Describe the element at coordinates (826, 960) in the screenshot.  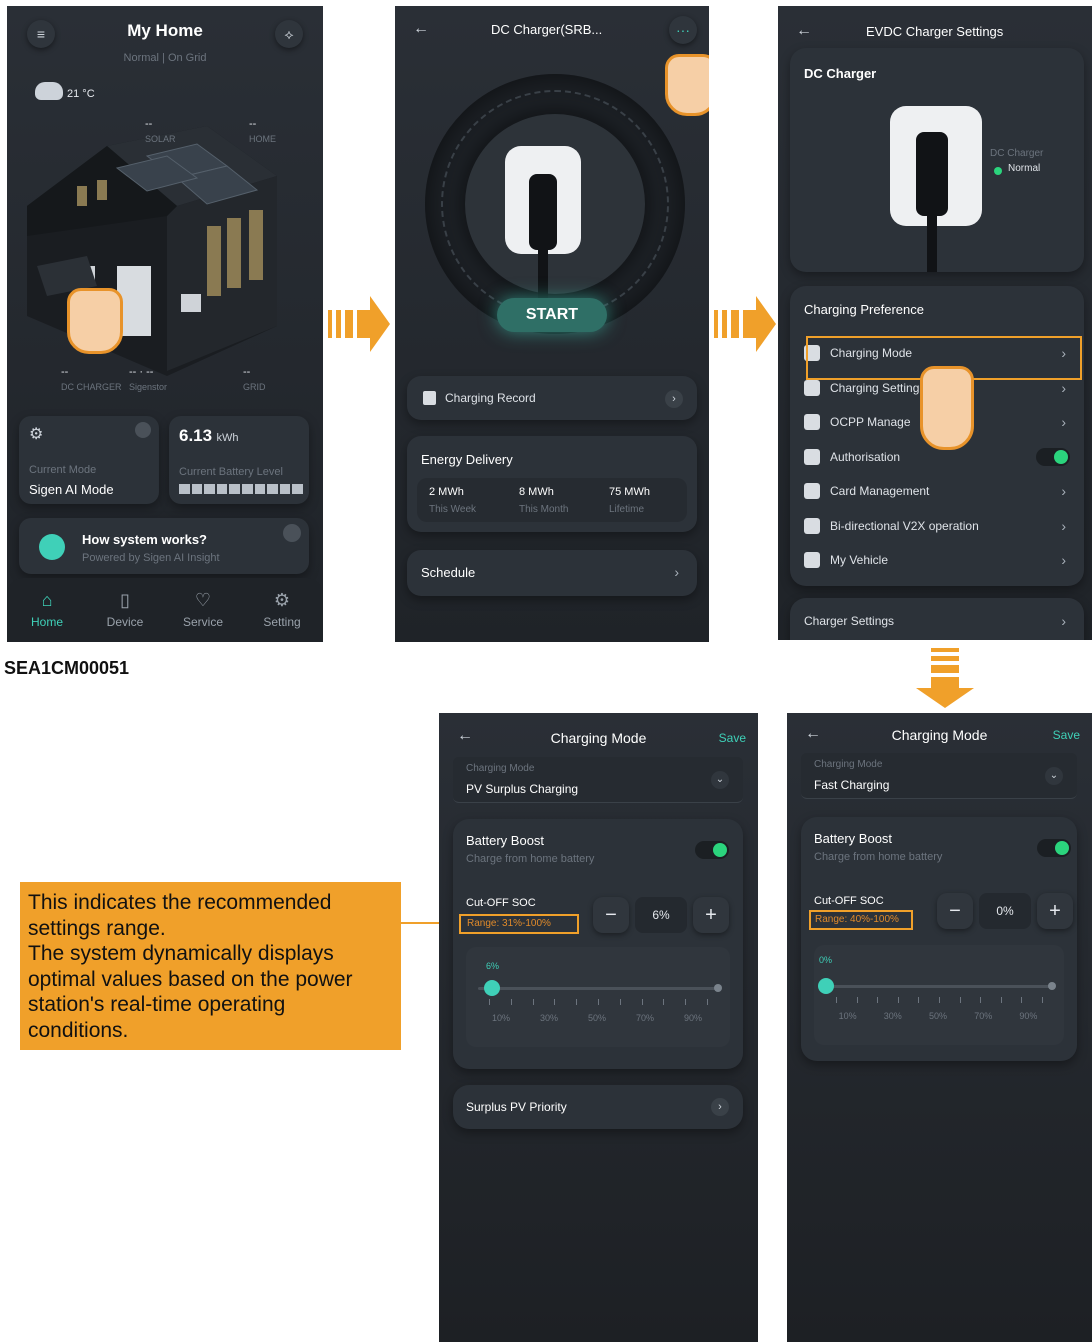
I see `slider-value-label: 0%` at that location.